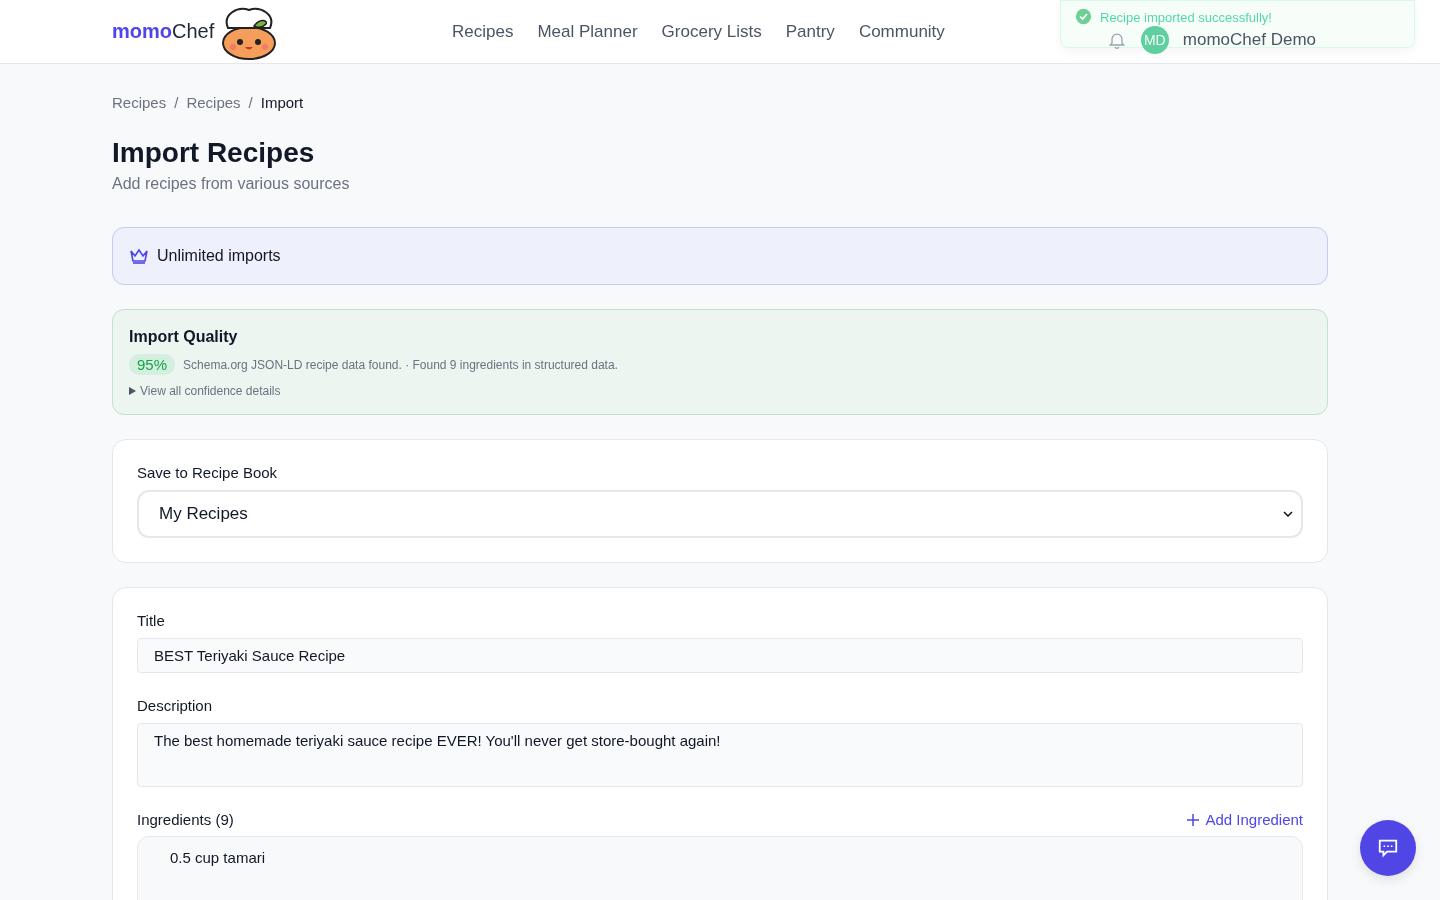 The height and width of the screenshot is (900, 1440). I want to click on nav-link: Meal Planner, so click(587, 31).